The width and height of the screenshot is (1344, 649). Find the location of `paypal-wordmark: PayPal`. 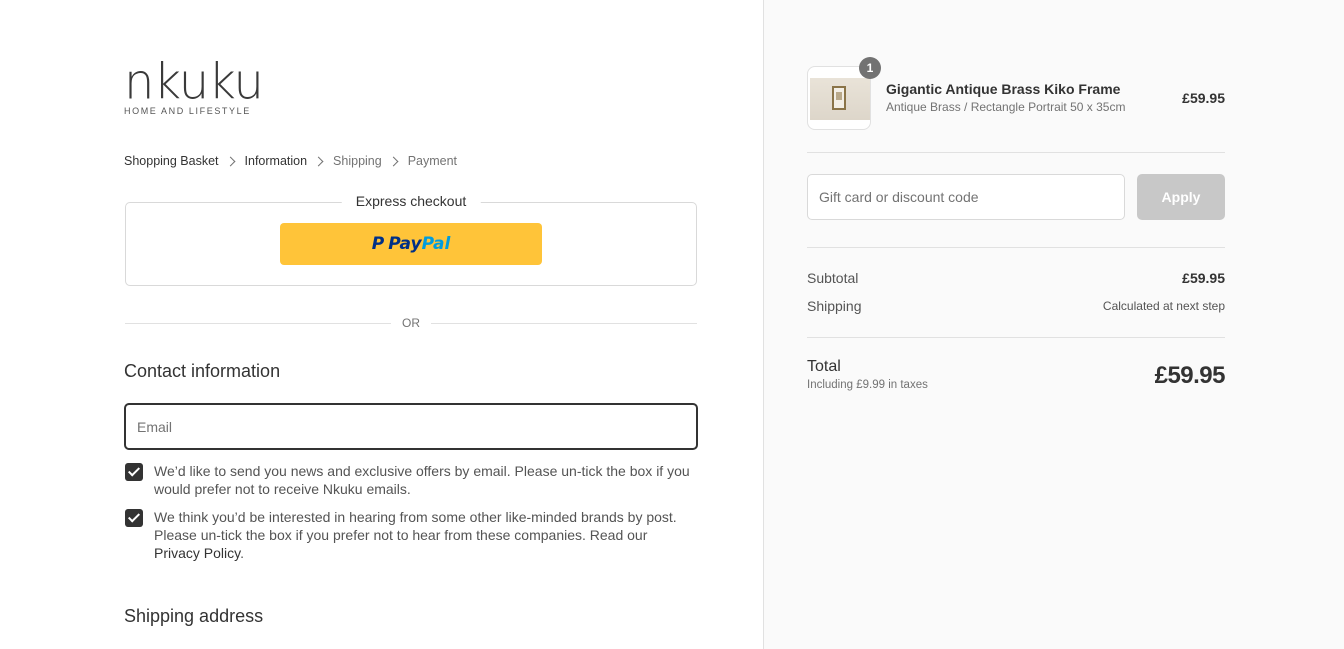

paypal-wordmark: PayPal is located at coordinates (419, 244).